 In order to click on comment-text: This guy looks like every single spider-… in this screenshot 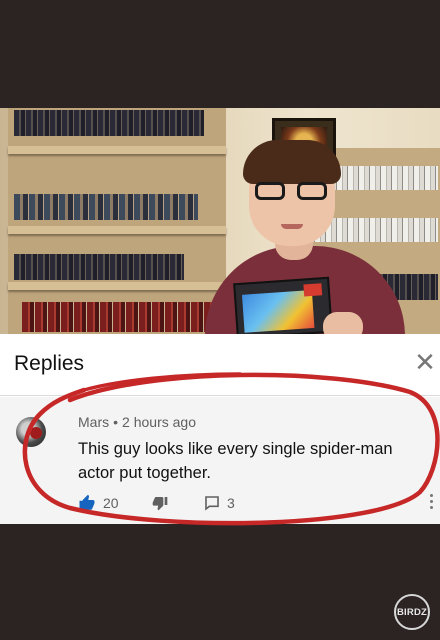, I will do `click(235, 461)`.